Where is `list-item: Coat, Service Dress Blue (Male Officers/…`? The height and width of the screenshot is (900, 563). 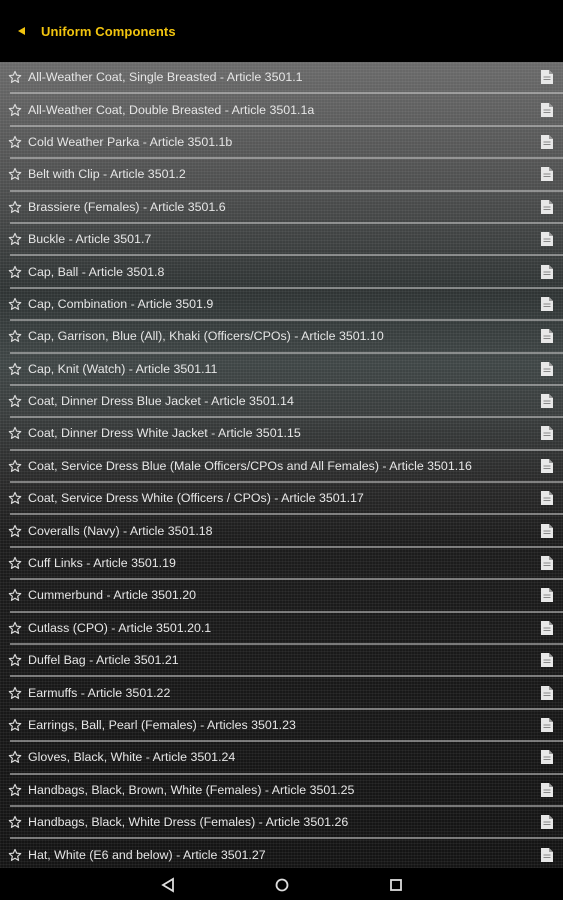 list-item: Coat, Service Dress Blue (Male Officers/… is located at coordinates (285, 467).